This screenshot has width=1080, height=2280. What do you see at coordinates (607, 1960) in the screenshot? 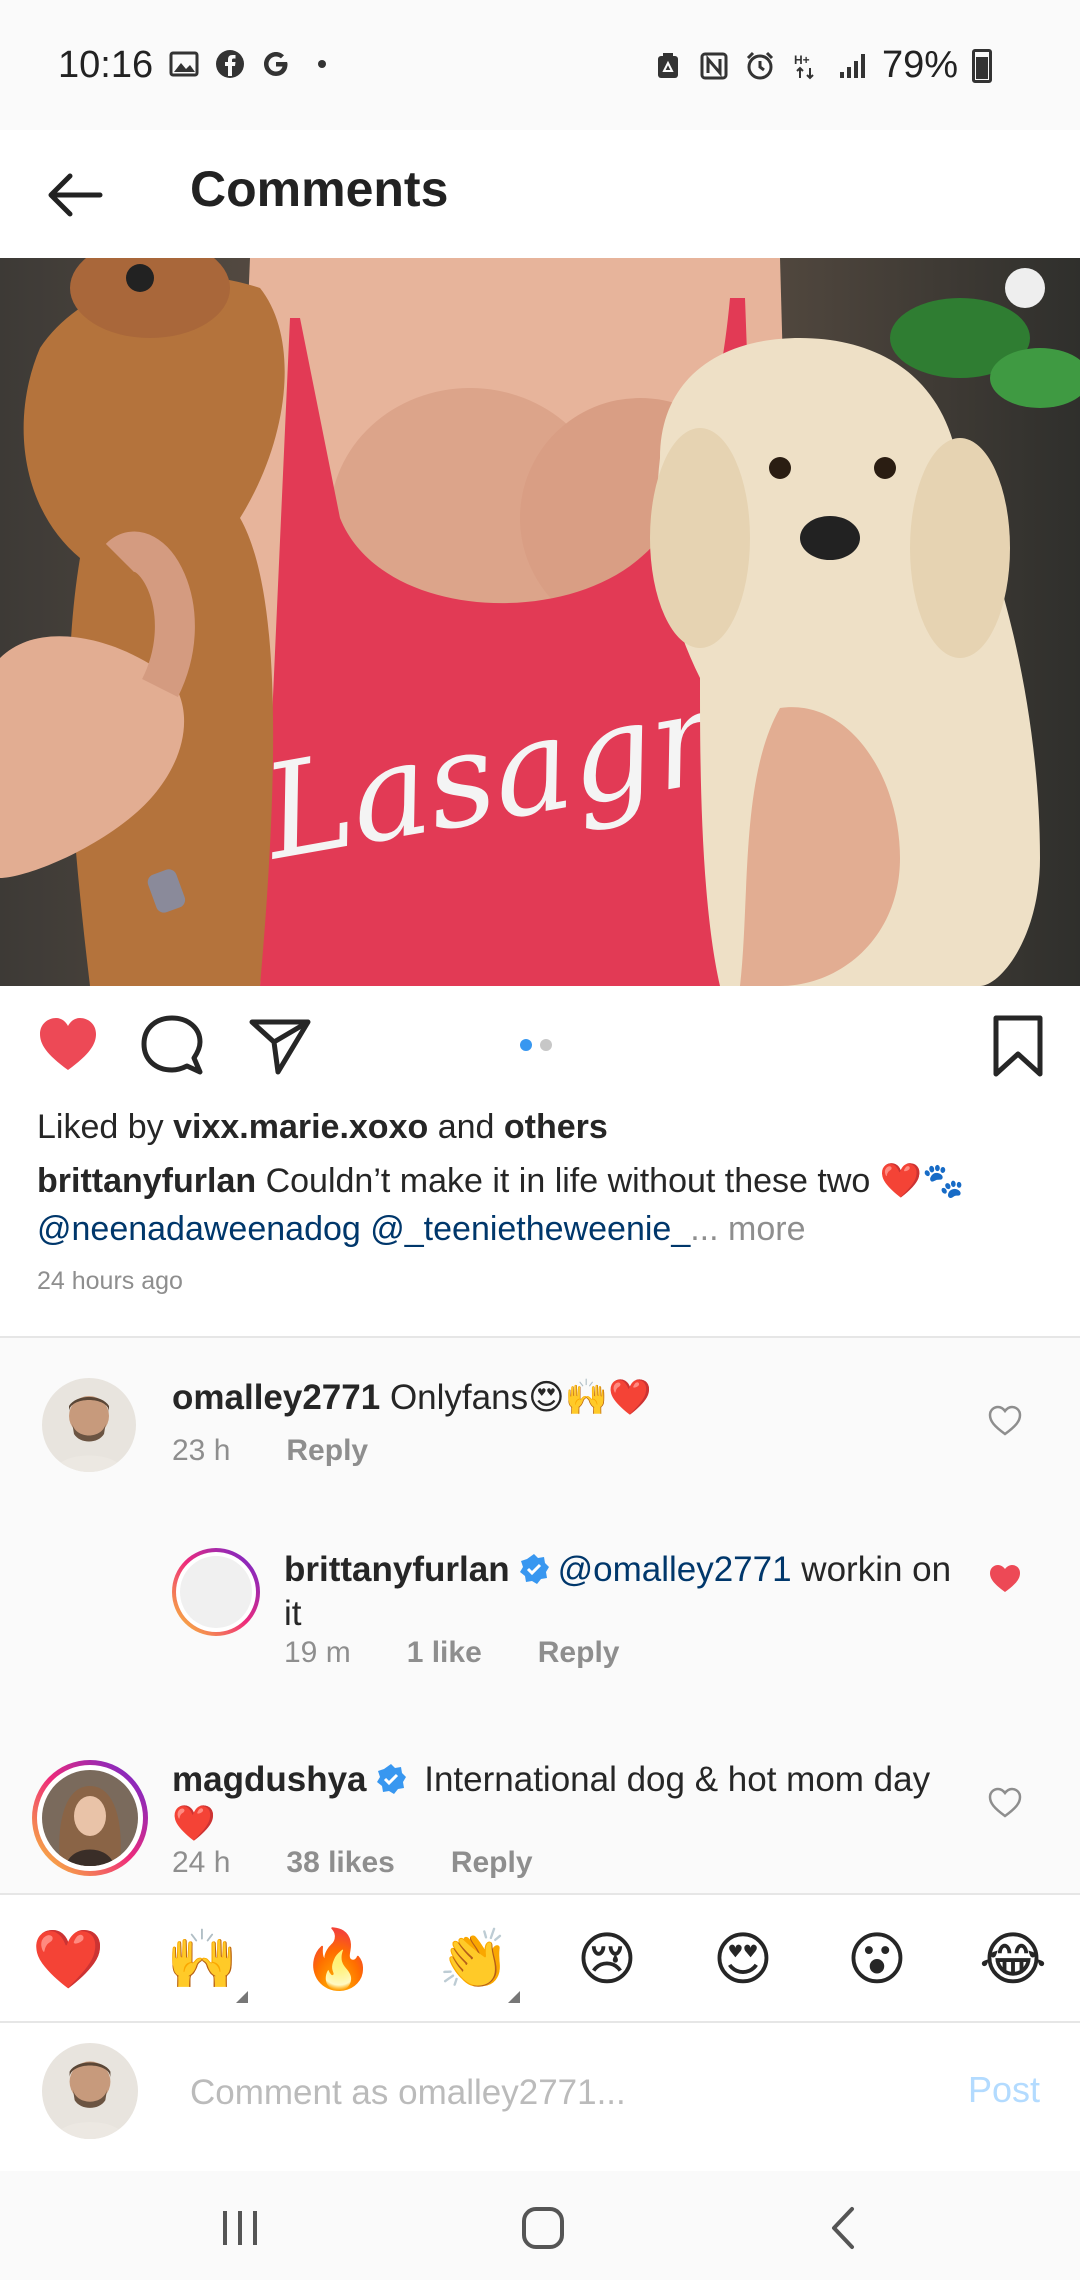
I see `emoji-crying-face: 😢` at bounding box center [607, 1960].